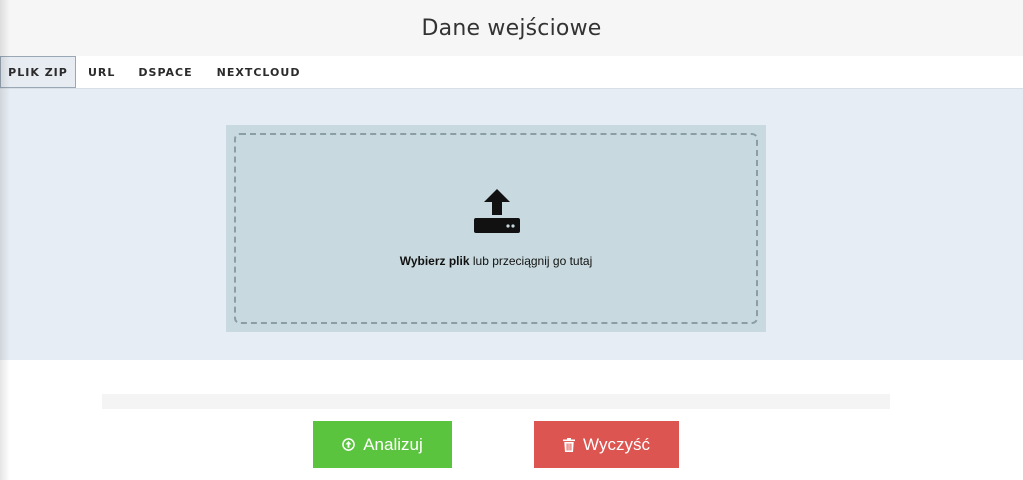 The image size is (1023, 480). I want to click on page-title: Dane wejściowe, so click(511, 28).